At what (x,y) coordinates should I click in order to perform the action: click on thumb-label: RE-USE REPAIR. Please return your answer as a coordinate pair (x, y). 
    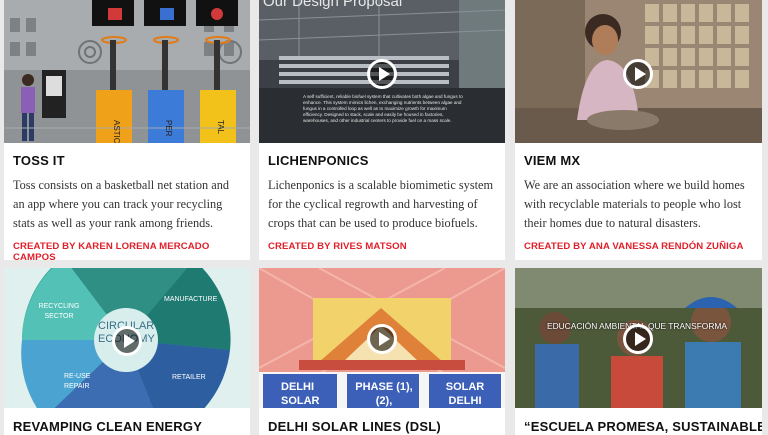
    Looking at the image, I should click on (77, 381).